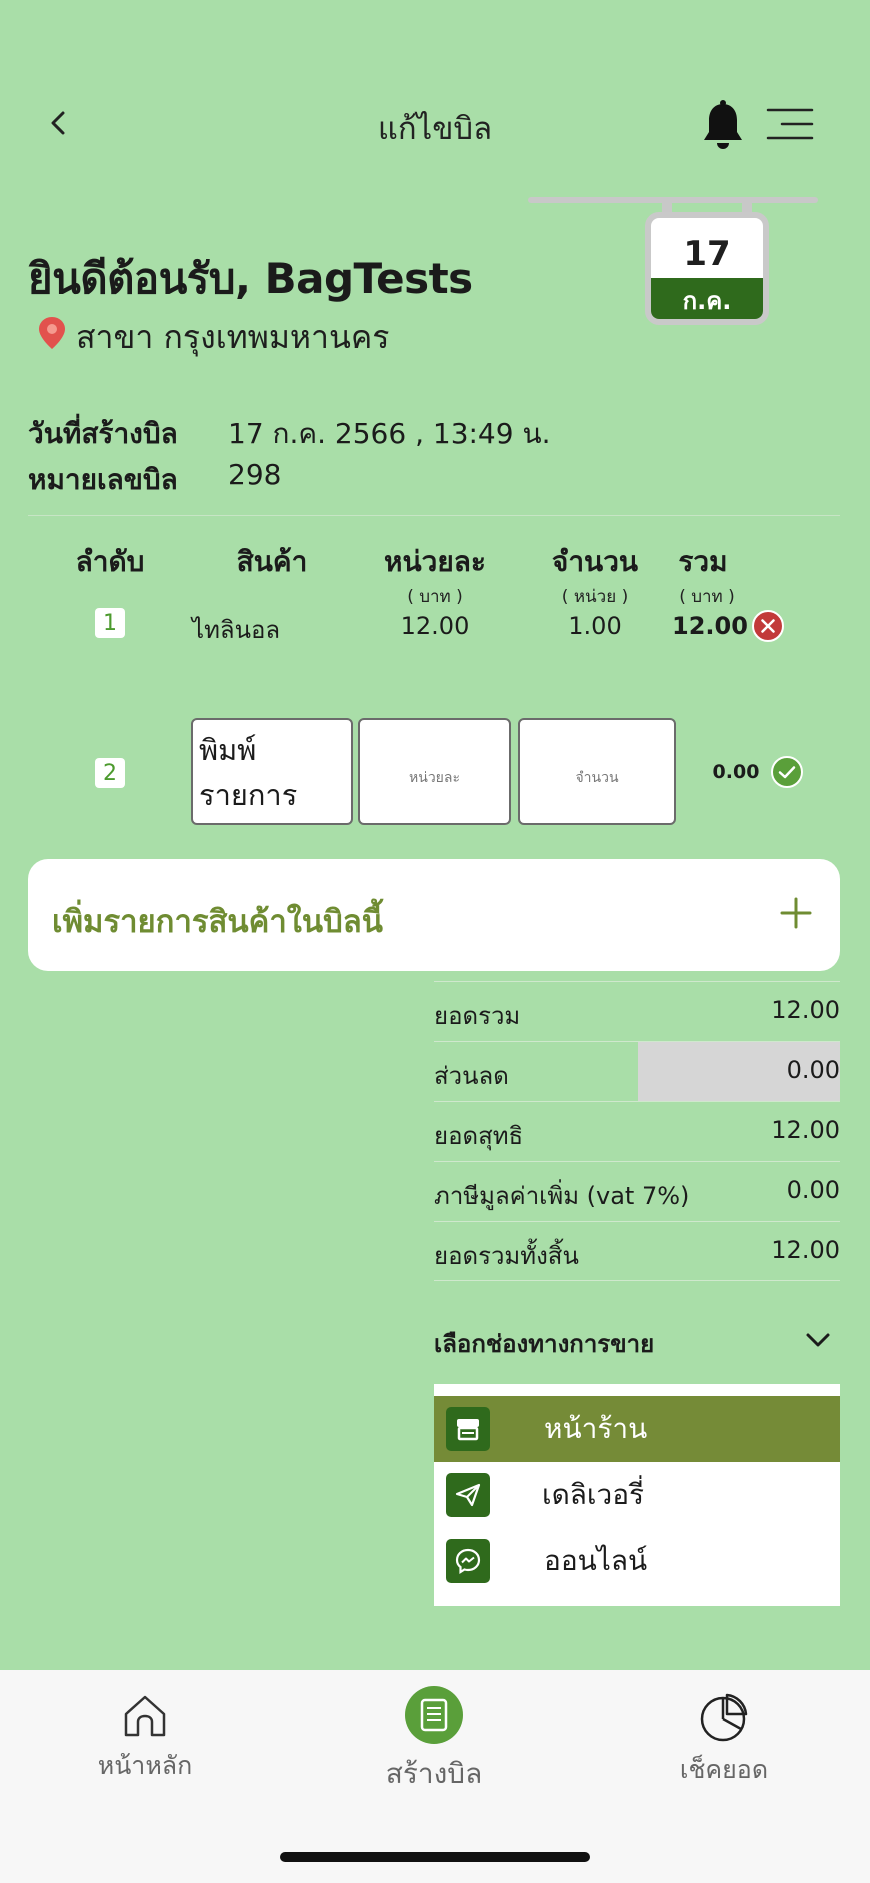 The width and height of the screenshot is (870, 1883). Describe the element at coordinates (235, 629) in the screenshot. I see `row-product: ไทลินอล` at that location.